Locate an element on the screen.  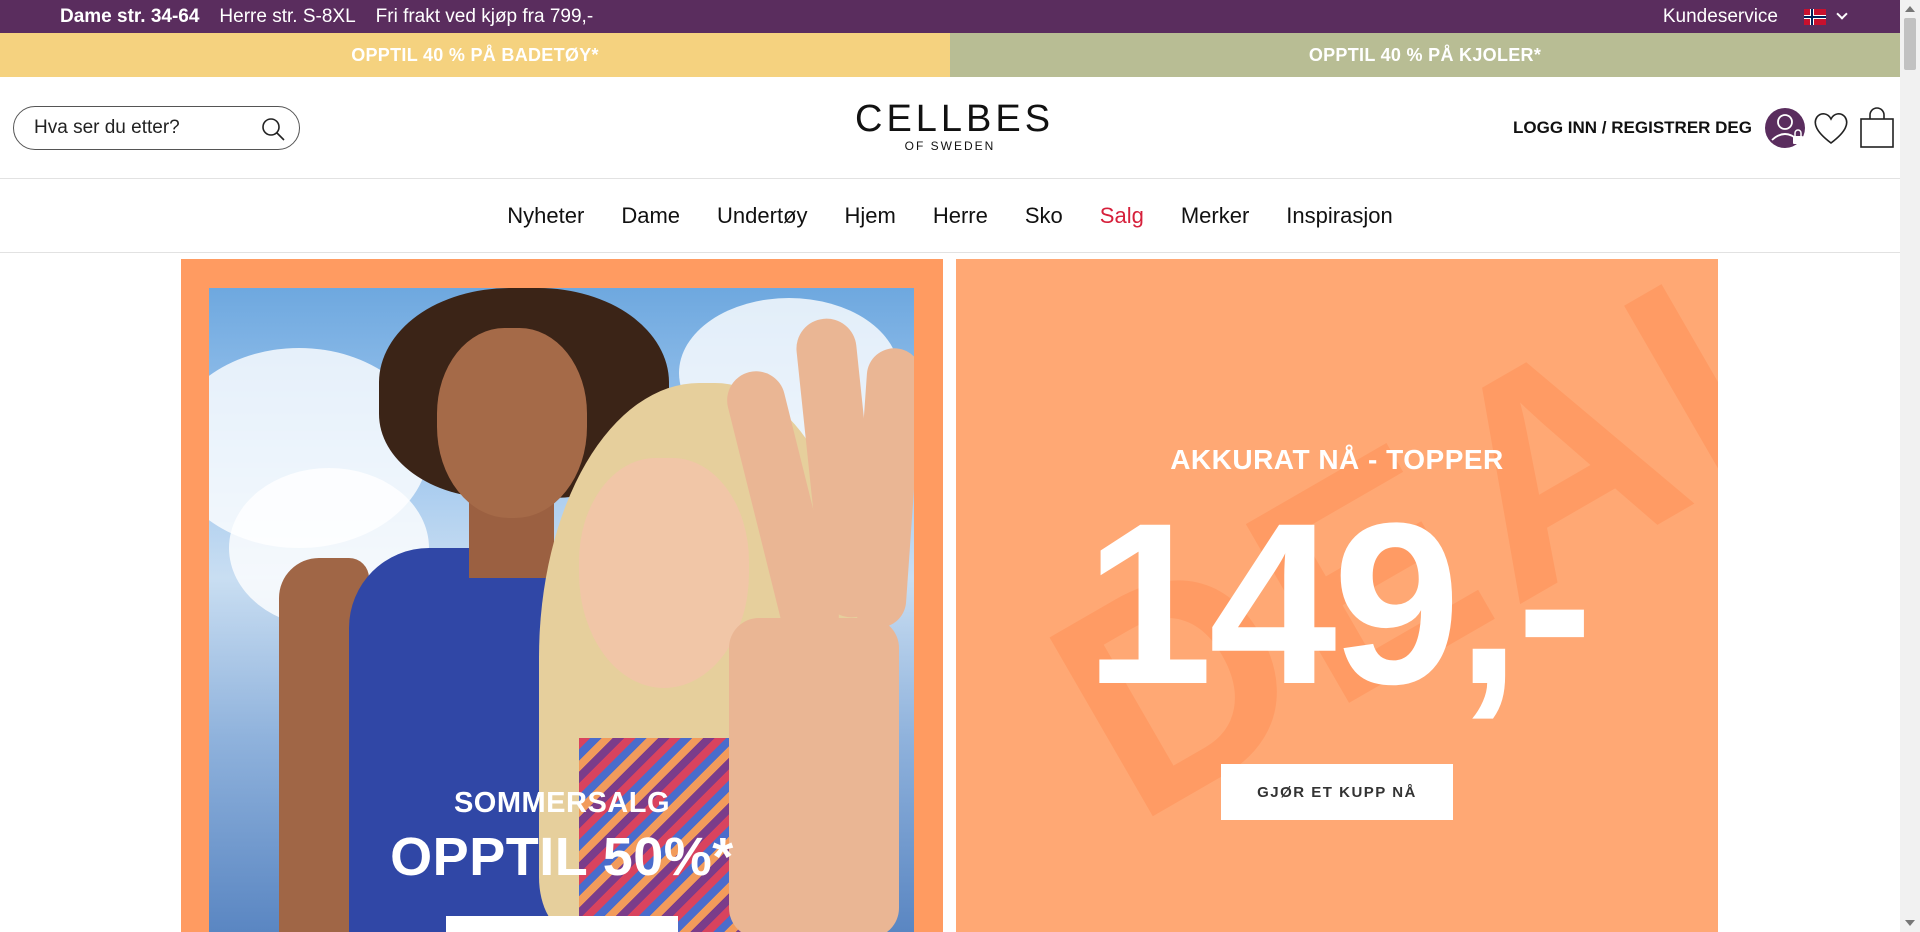
hero-right-price: 149,- is located at coordinates (1338, 603).